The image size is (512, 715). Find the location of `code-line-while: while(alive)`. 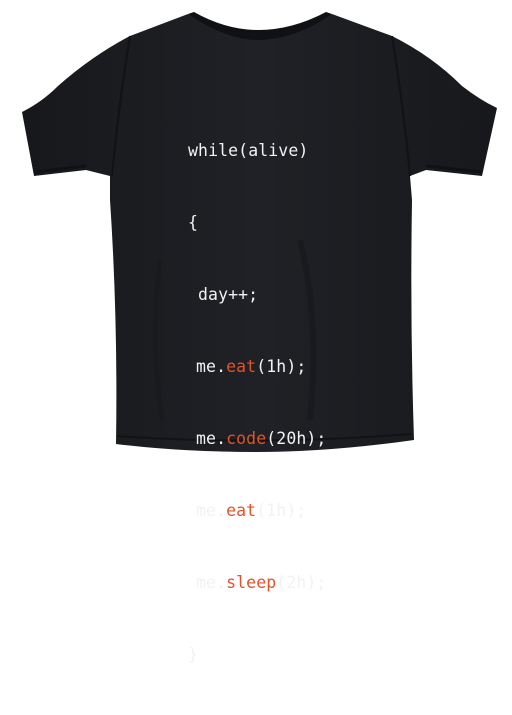

code-line-while: while(alive) is located at coordinates (248, 150).